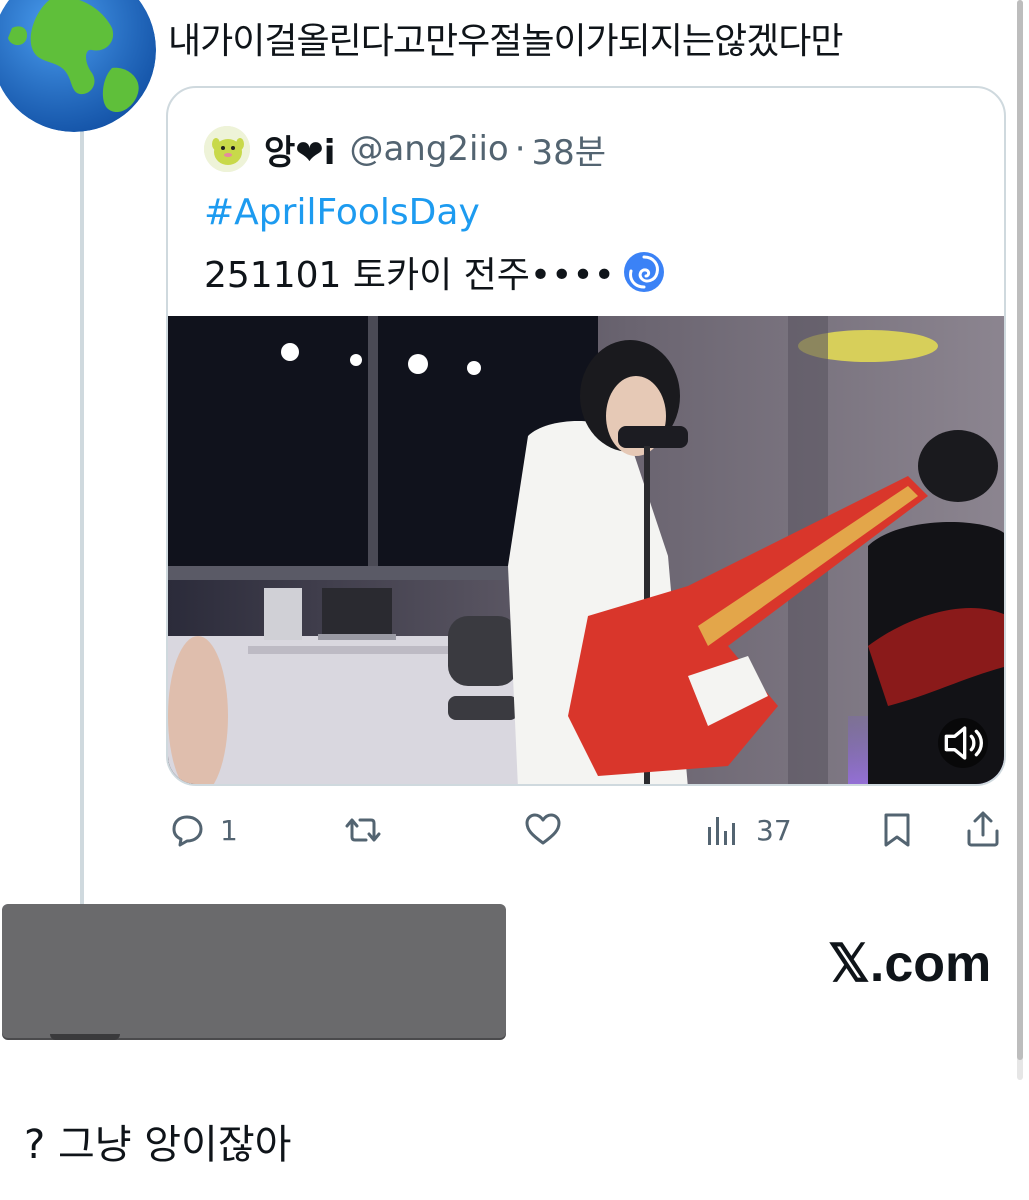  What do you see at coordinates (342, 212) in the screenshot?
I see `hashtag-link: #AprilFoolsDay` at bounding box center [342, 212].